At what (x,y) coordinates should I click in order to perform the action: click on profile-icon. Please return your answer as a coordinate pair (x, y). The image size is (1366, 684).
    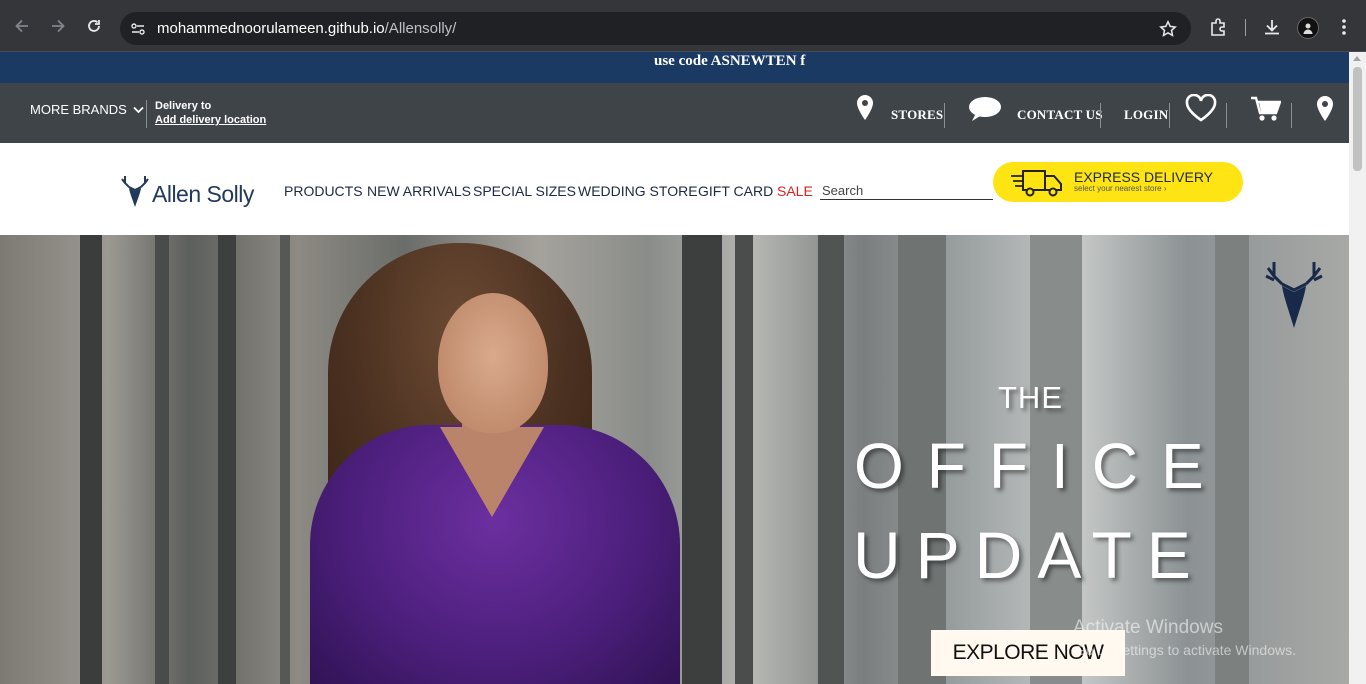
    Looking at the image, I should click on (1308, 28).